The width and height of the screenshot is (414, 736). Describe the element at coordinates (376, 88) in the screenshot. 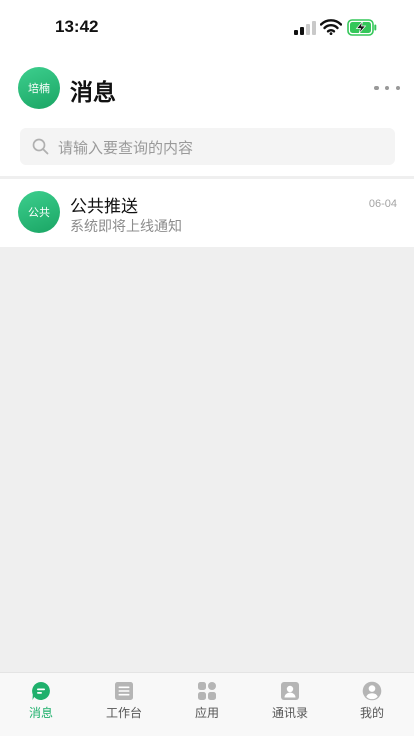

I see `more-dots-icon` at that location.